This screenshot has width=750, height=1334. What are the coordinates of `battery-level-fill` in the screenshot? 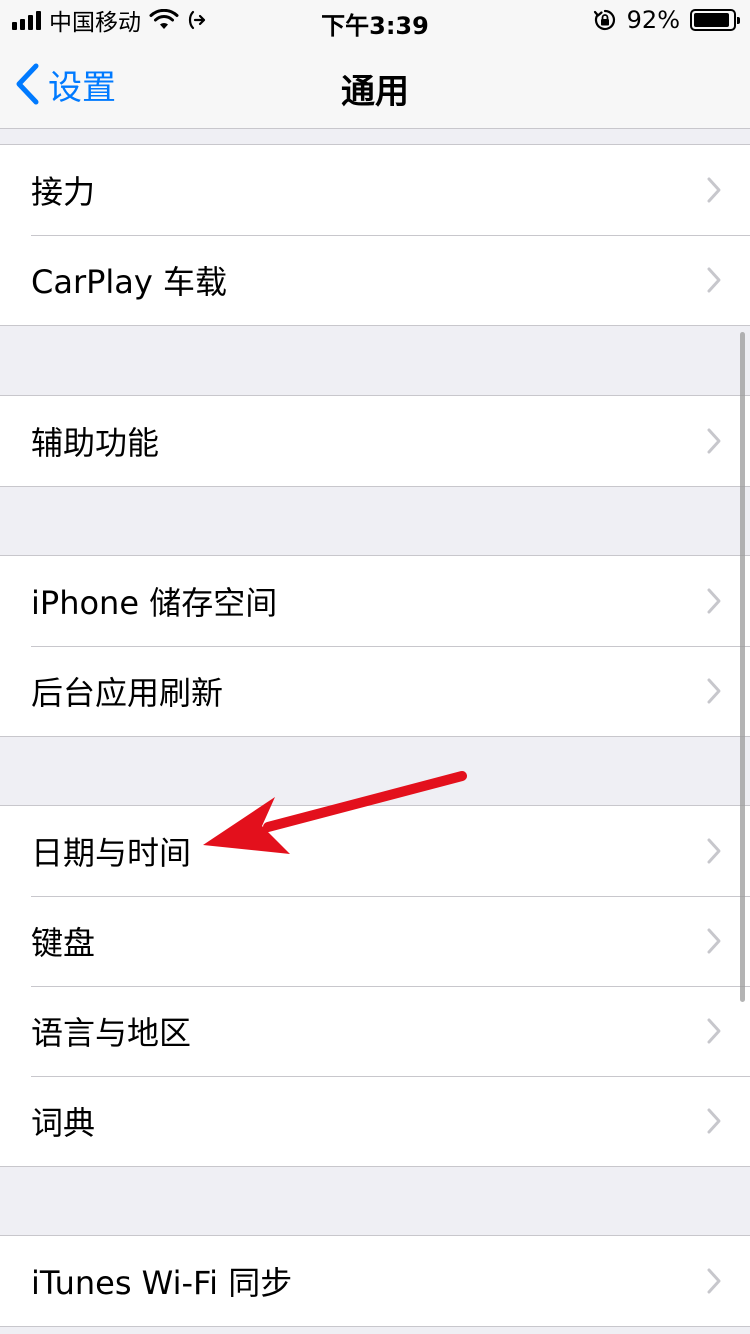 It's located at (711, 20).